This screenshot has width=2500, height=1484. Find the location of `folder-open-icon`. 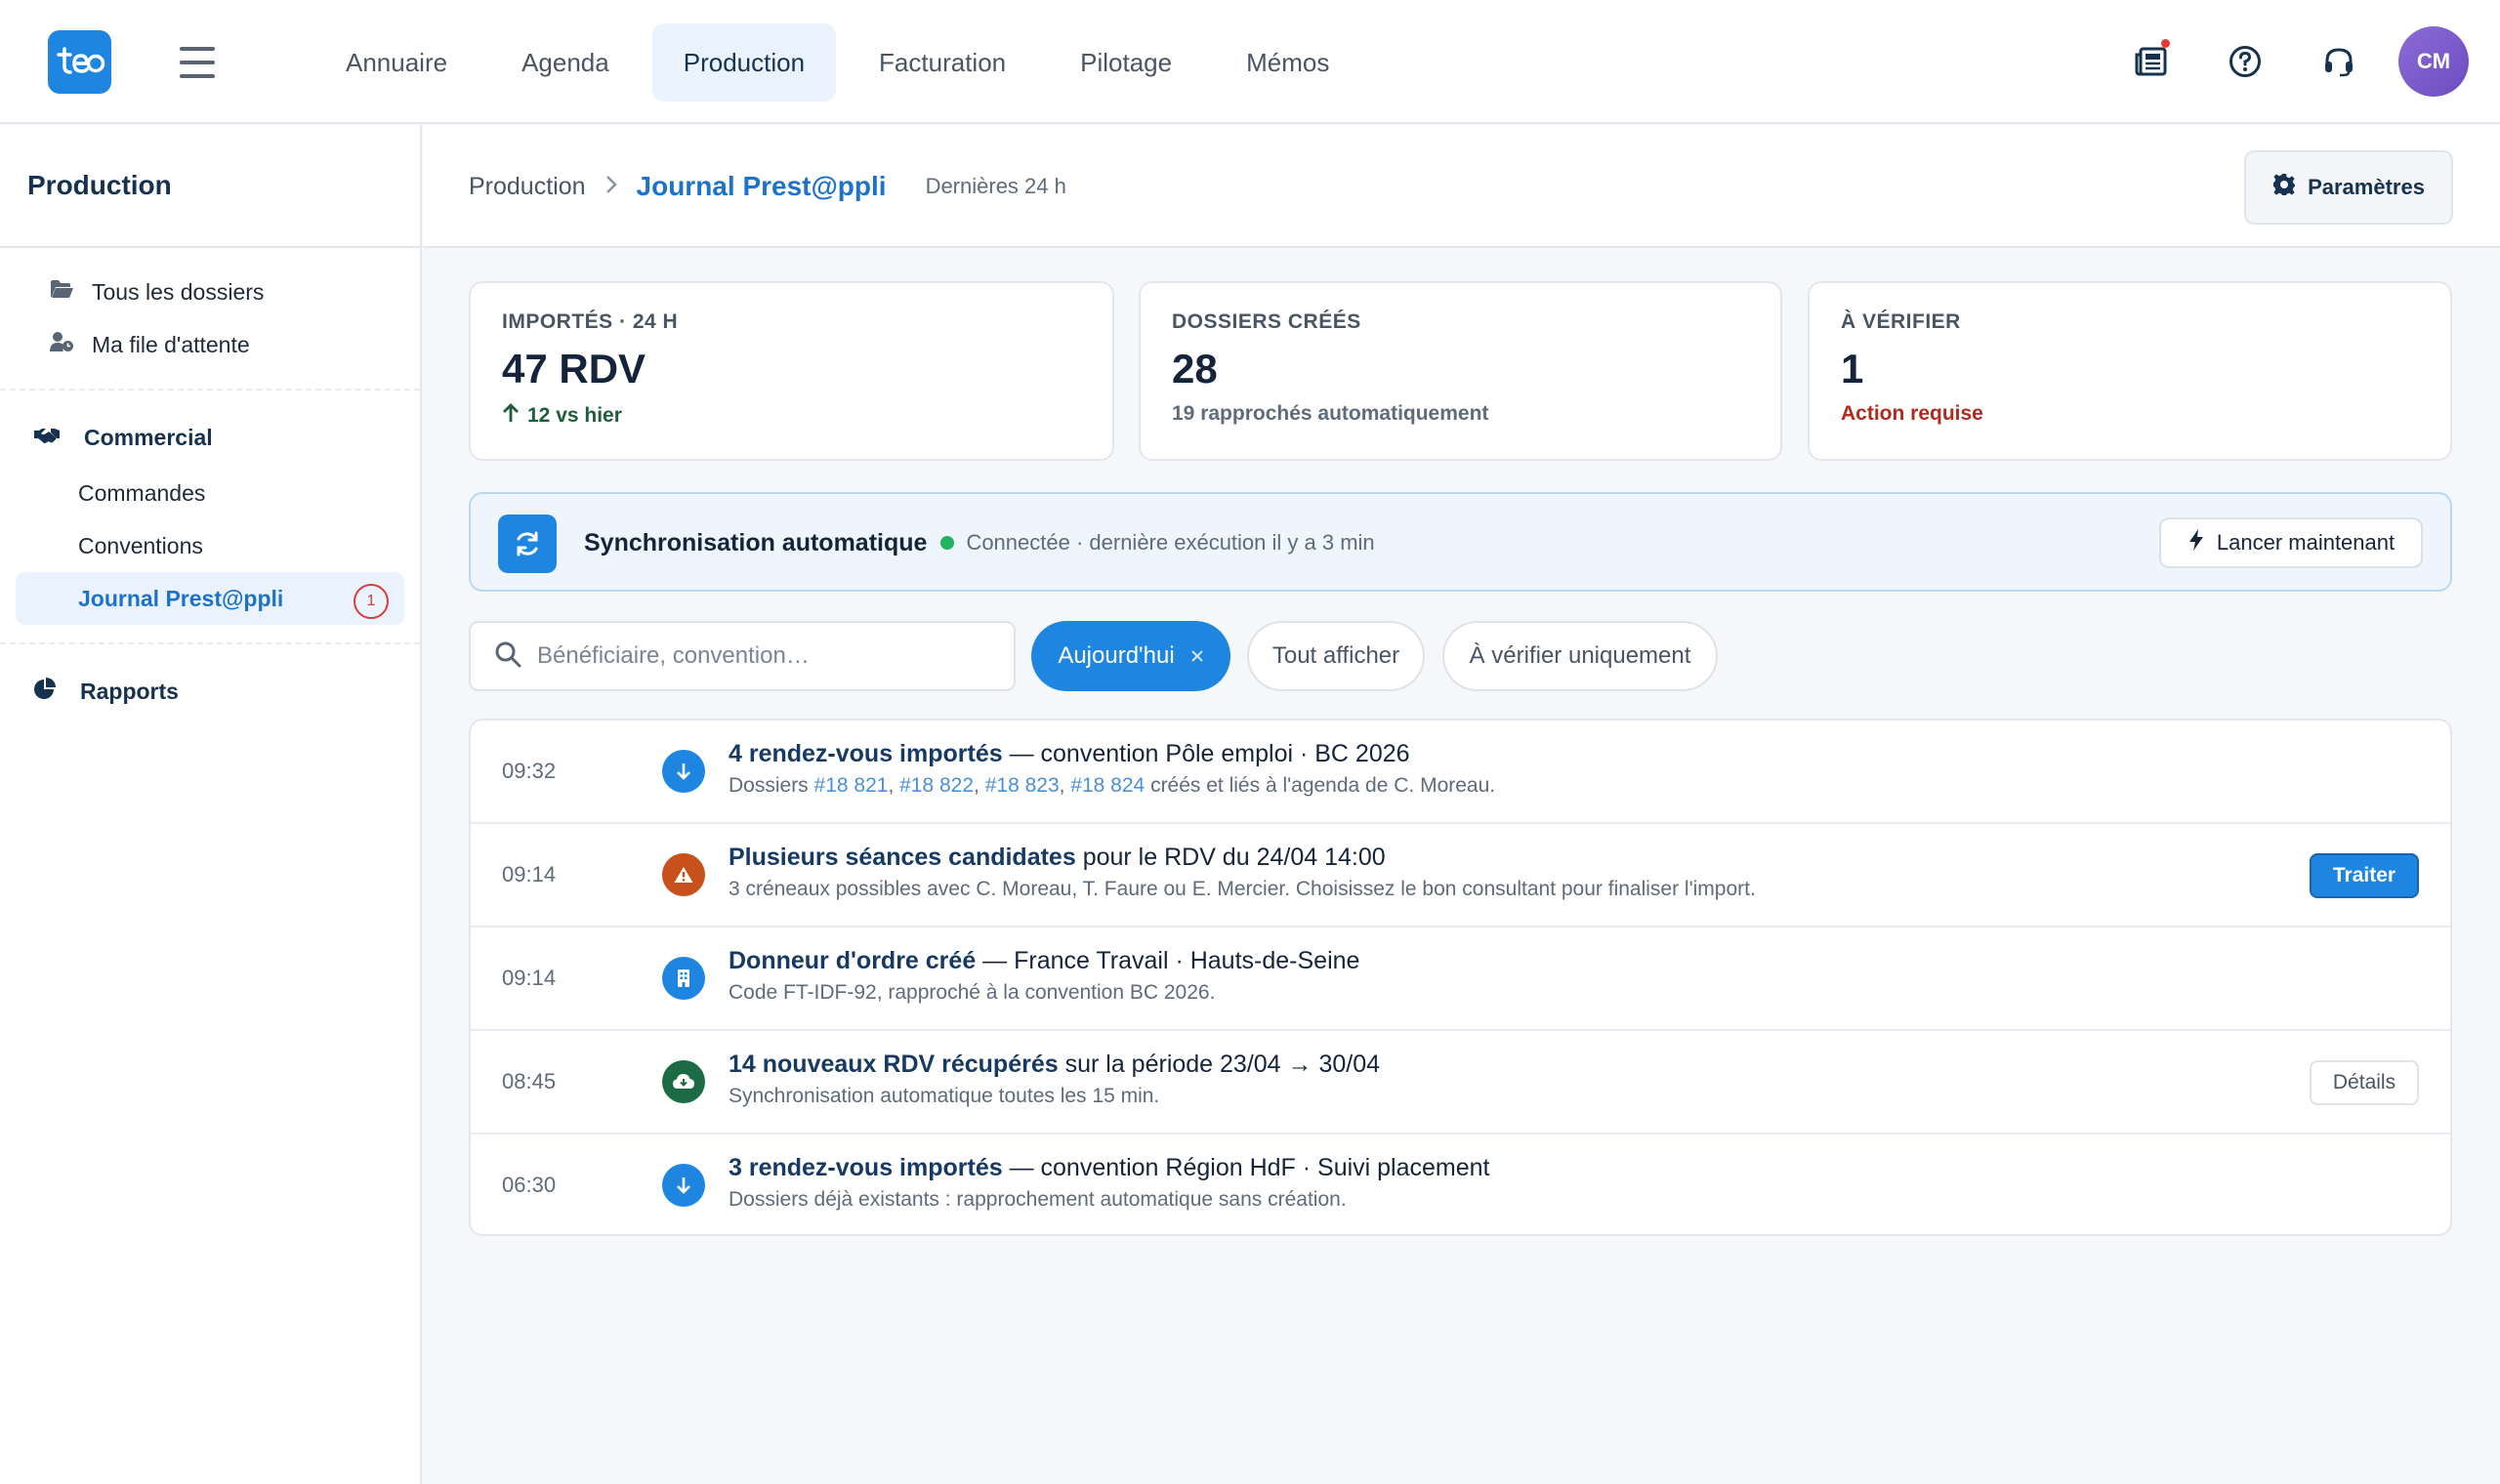

folder-open-icon is located at coordinates (61, 292).